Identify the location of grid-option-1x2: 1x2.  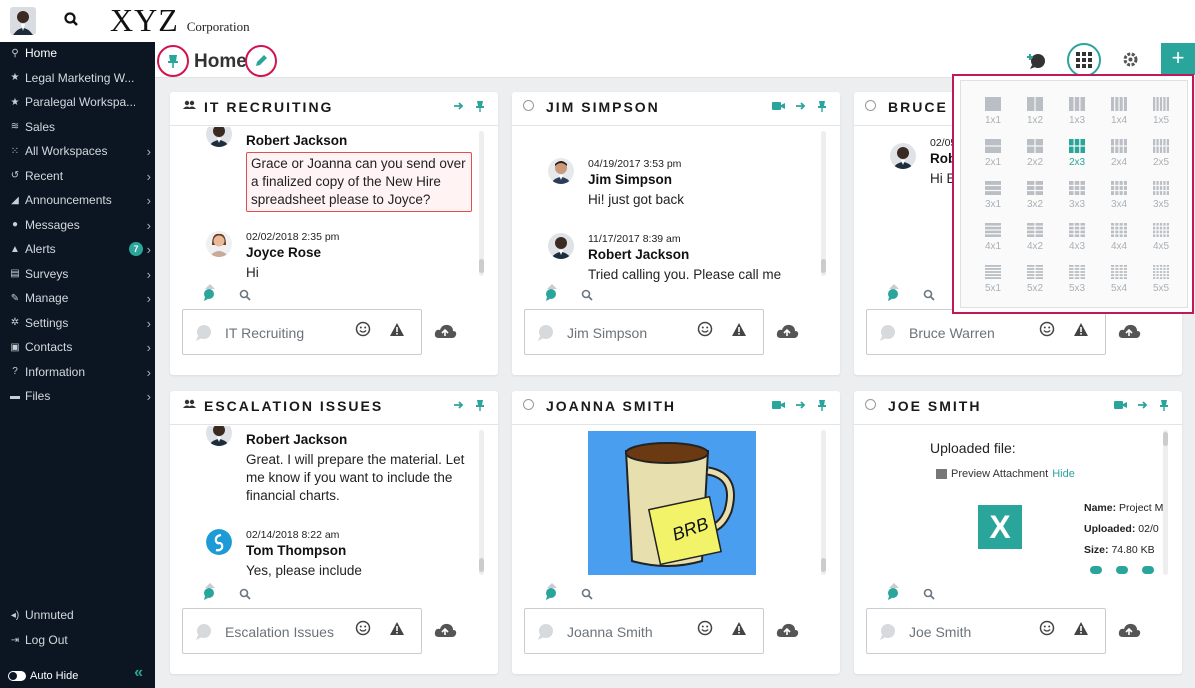
(1035, 113).